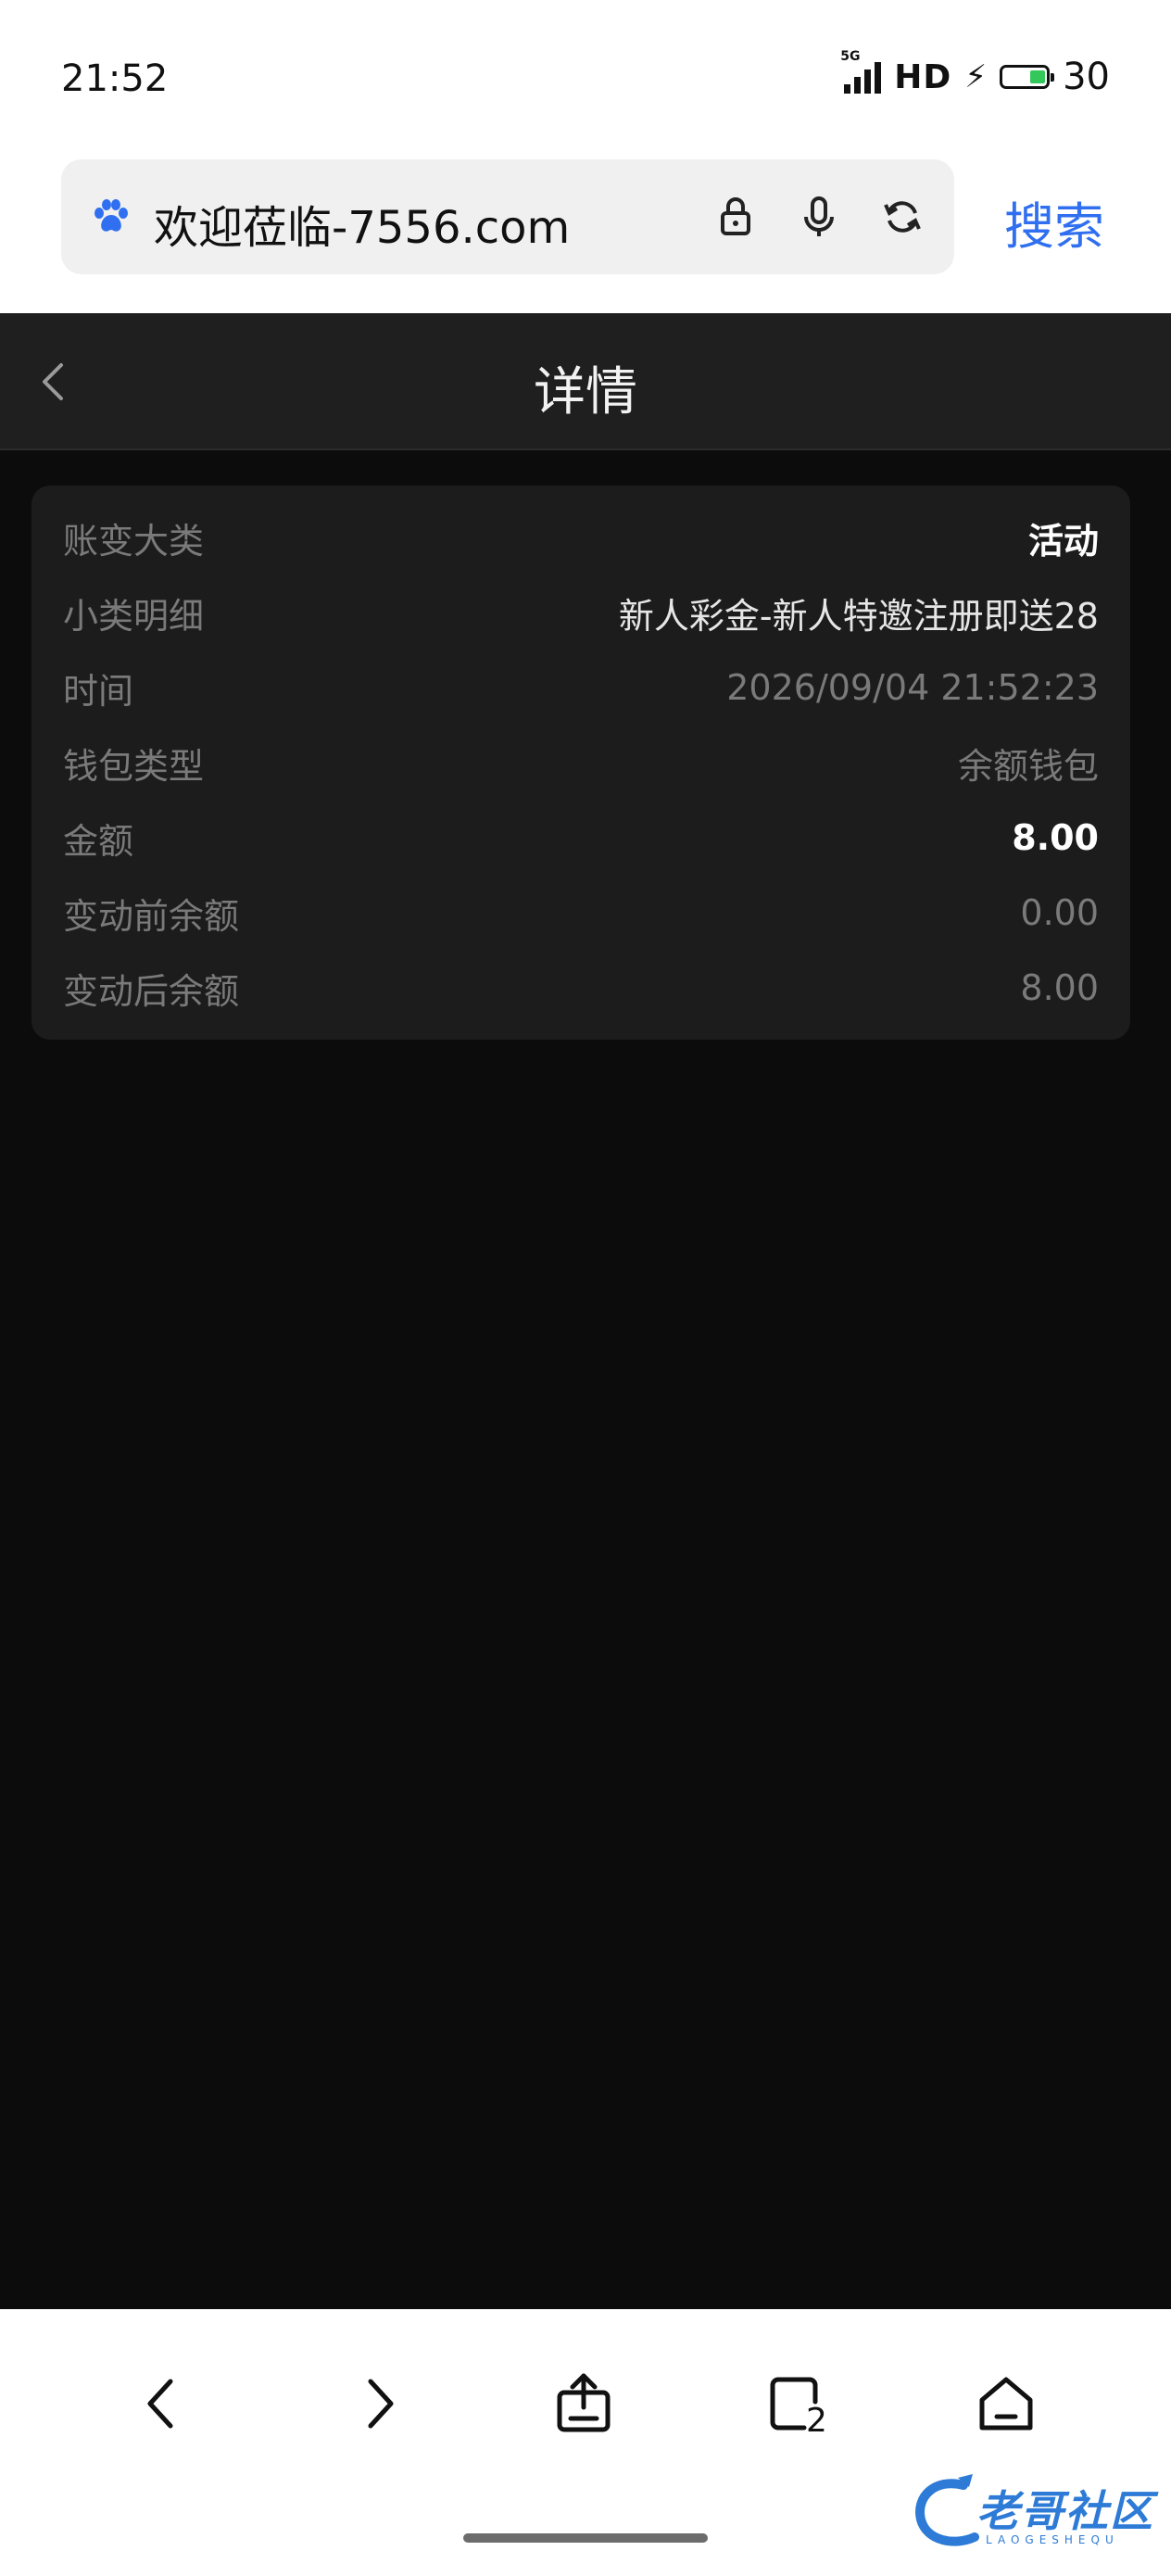 The image size is (1171, 2576). I want to click on share-icon, so click(584, 2403).